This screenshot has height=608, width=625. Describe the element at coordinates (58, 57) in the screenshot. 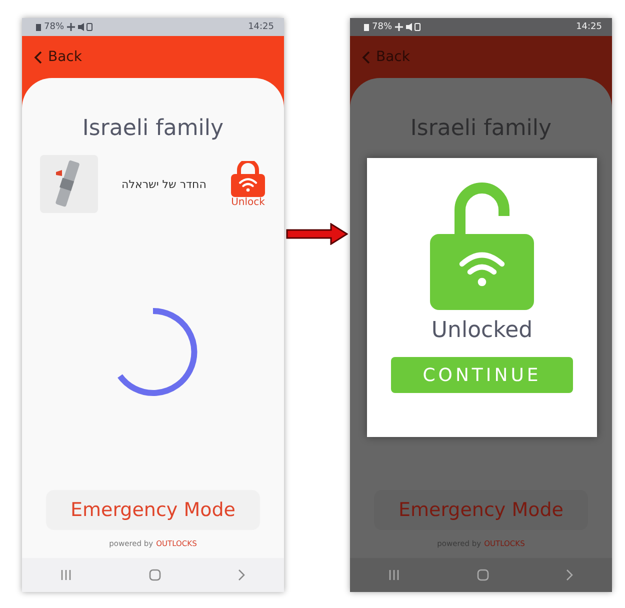

I see `back-link: Back` at that location.